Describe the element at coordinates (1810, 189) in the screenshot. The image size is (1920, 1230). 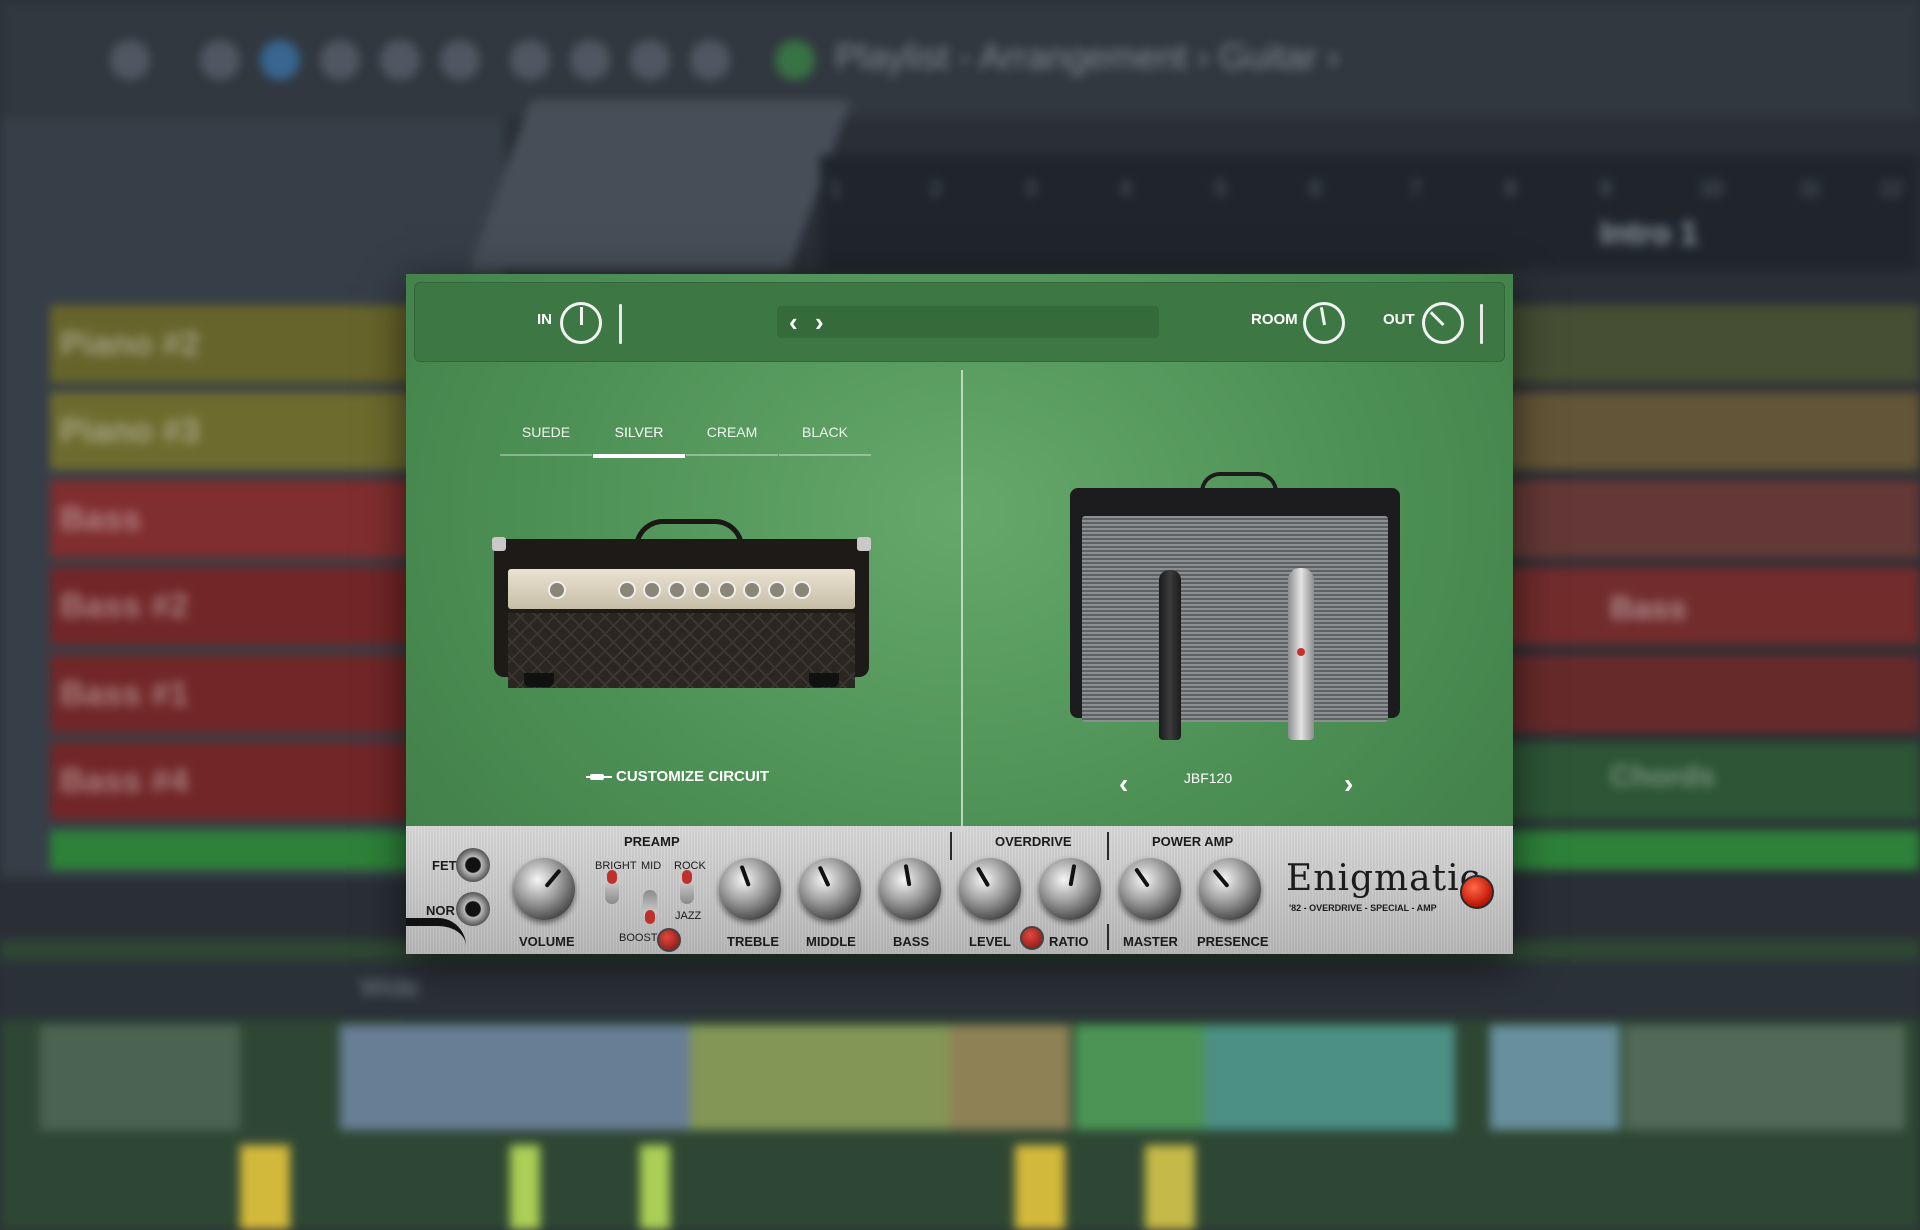
I see `ruler-number: 11` at that location.